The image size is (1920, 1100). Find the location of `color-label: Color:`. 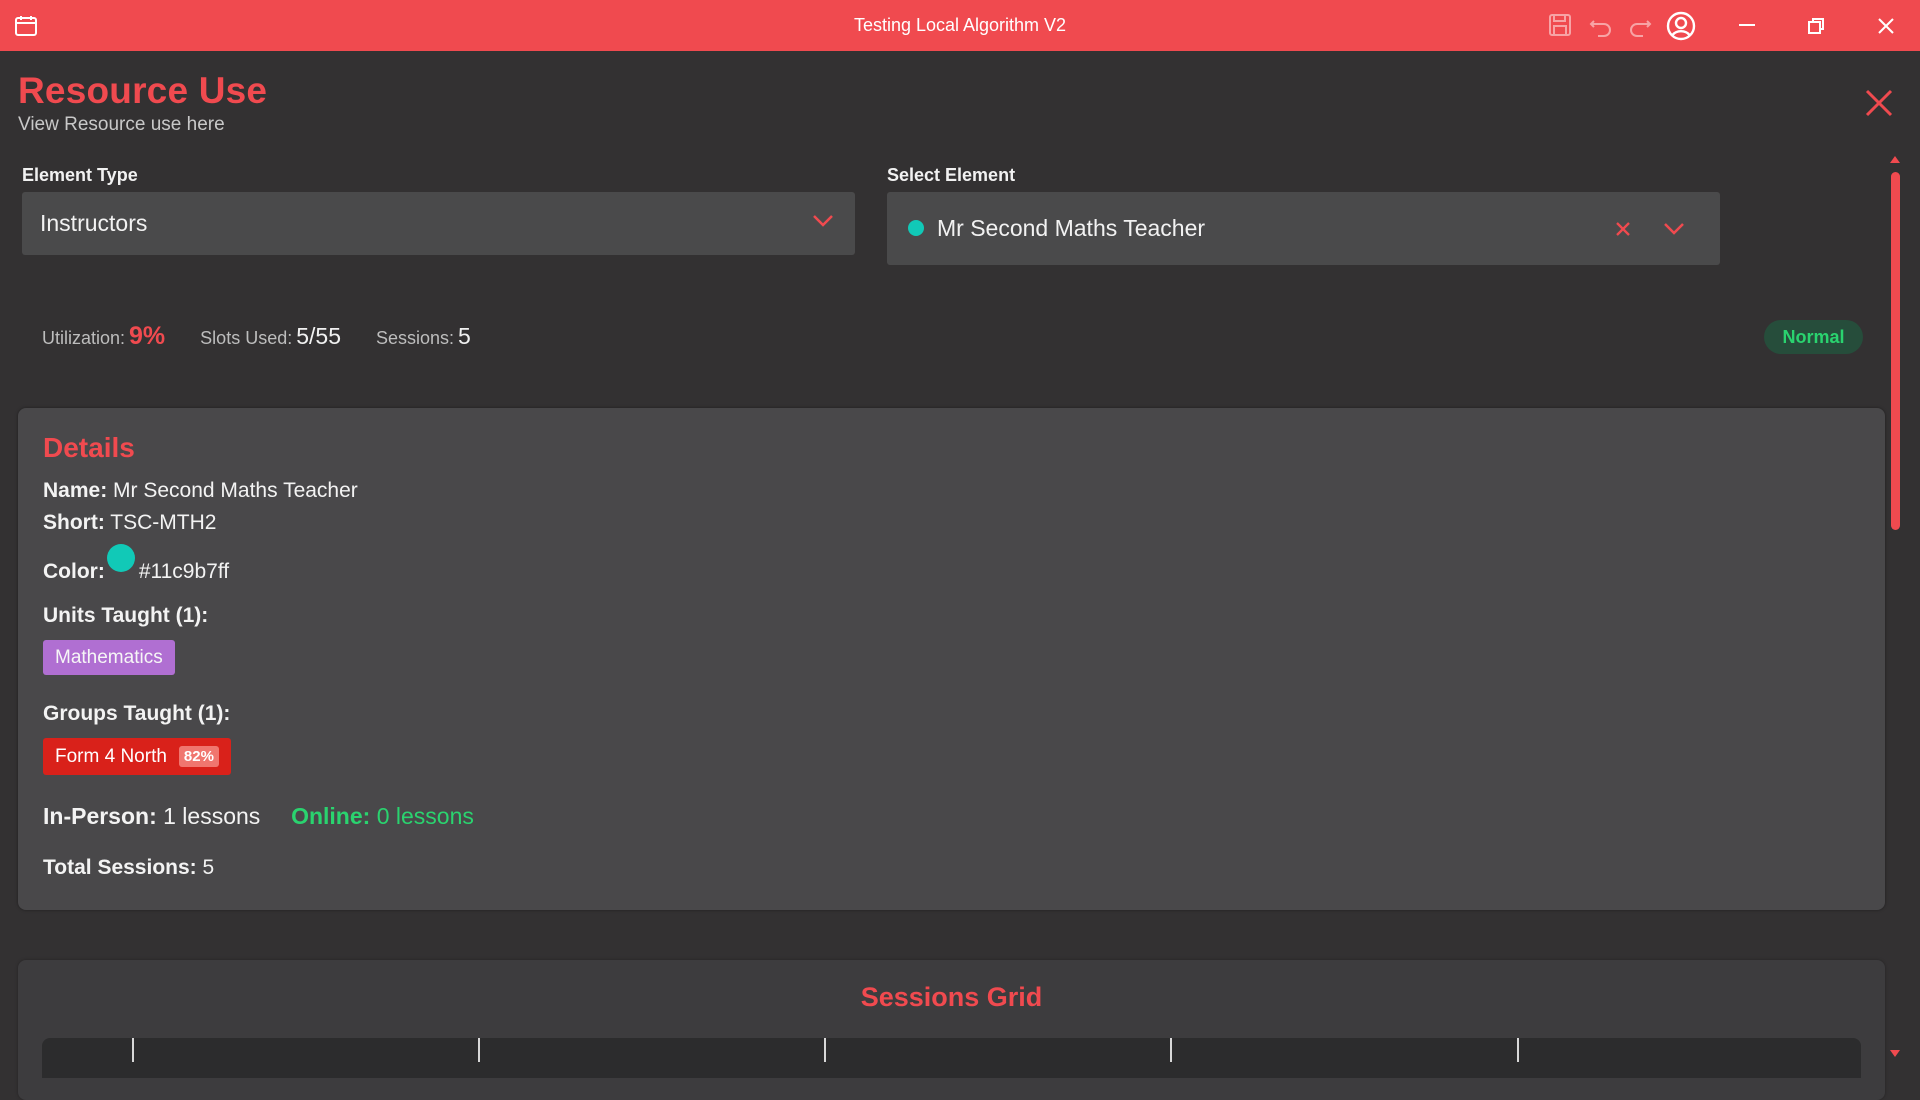

color-label: Color: is located at coordinates (74, 571).